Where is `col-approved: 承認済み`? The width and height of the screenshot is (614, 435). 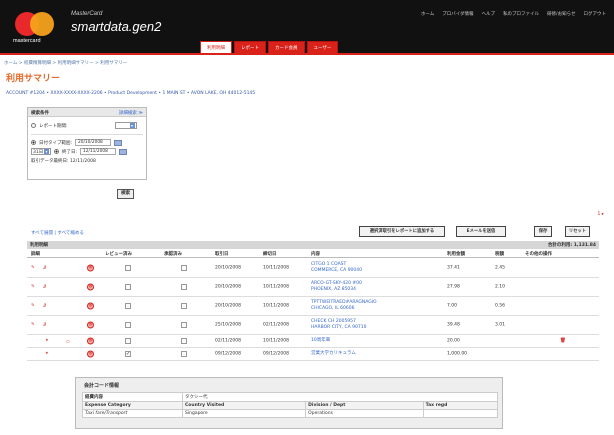 col-approved: 承認済み is located at coordinates (173, 254).